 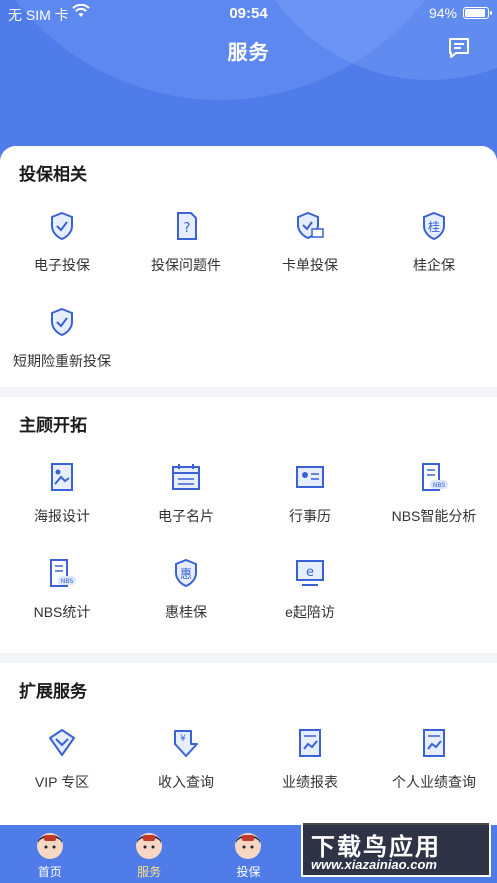 I want to click on e-monitor-icon: e, so click(x=310, y=573).